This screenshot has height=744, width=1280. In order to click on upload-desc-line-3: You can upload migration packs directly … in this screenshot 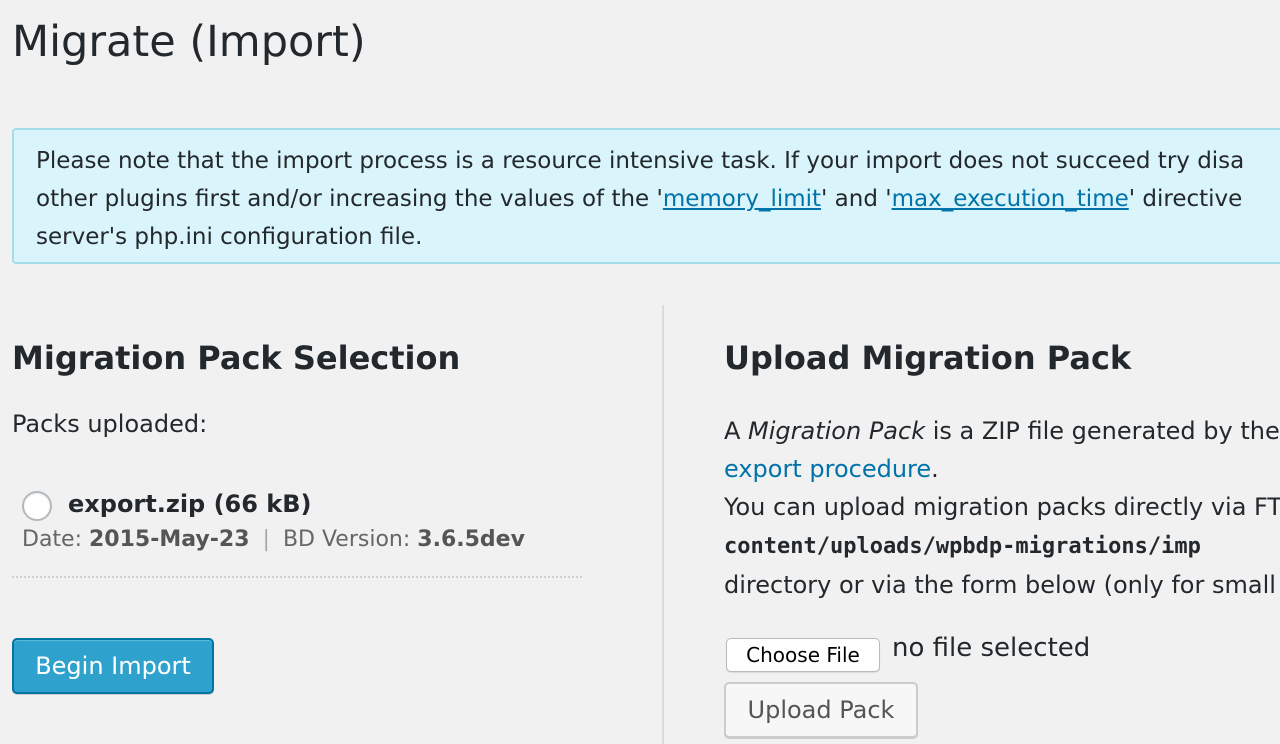, I will do `click(1002, 507)`.